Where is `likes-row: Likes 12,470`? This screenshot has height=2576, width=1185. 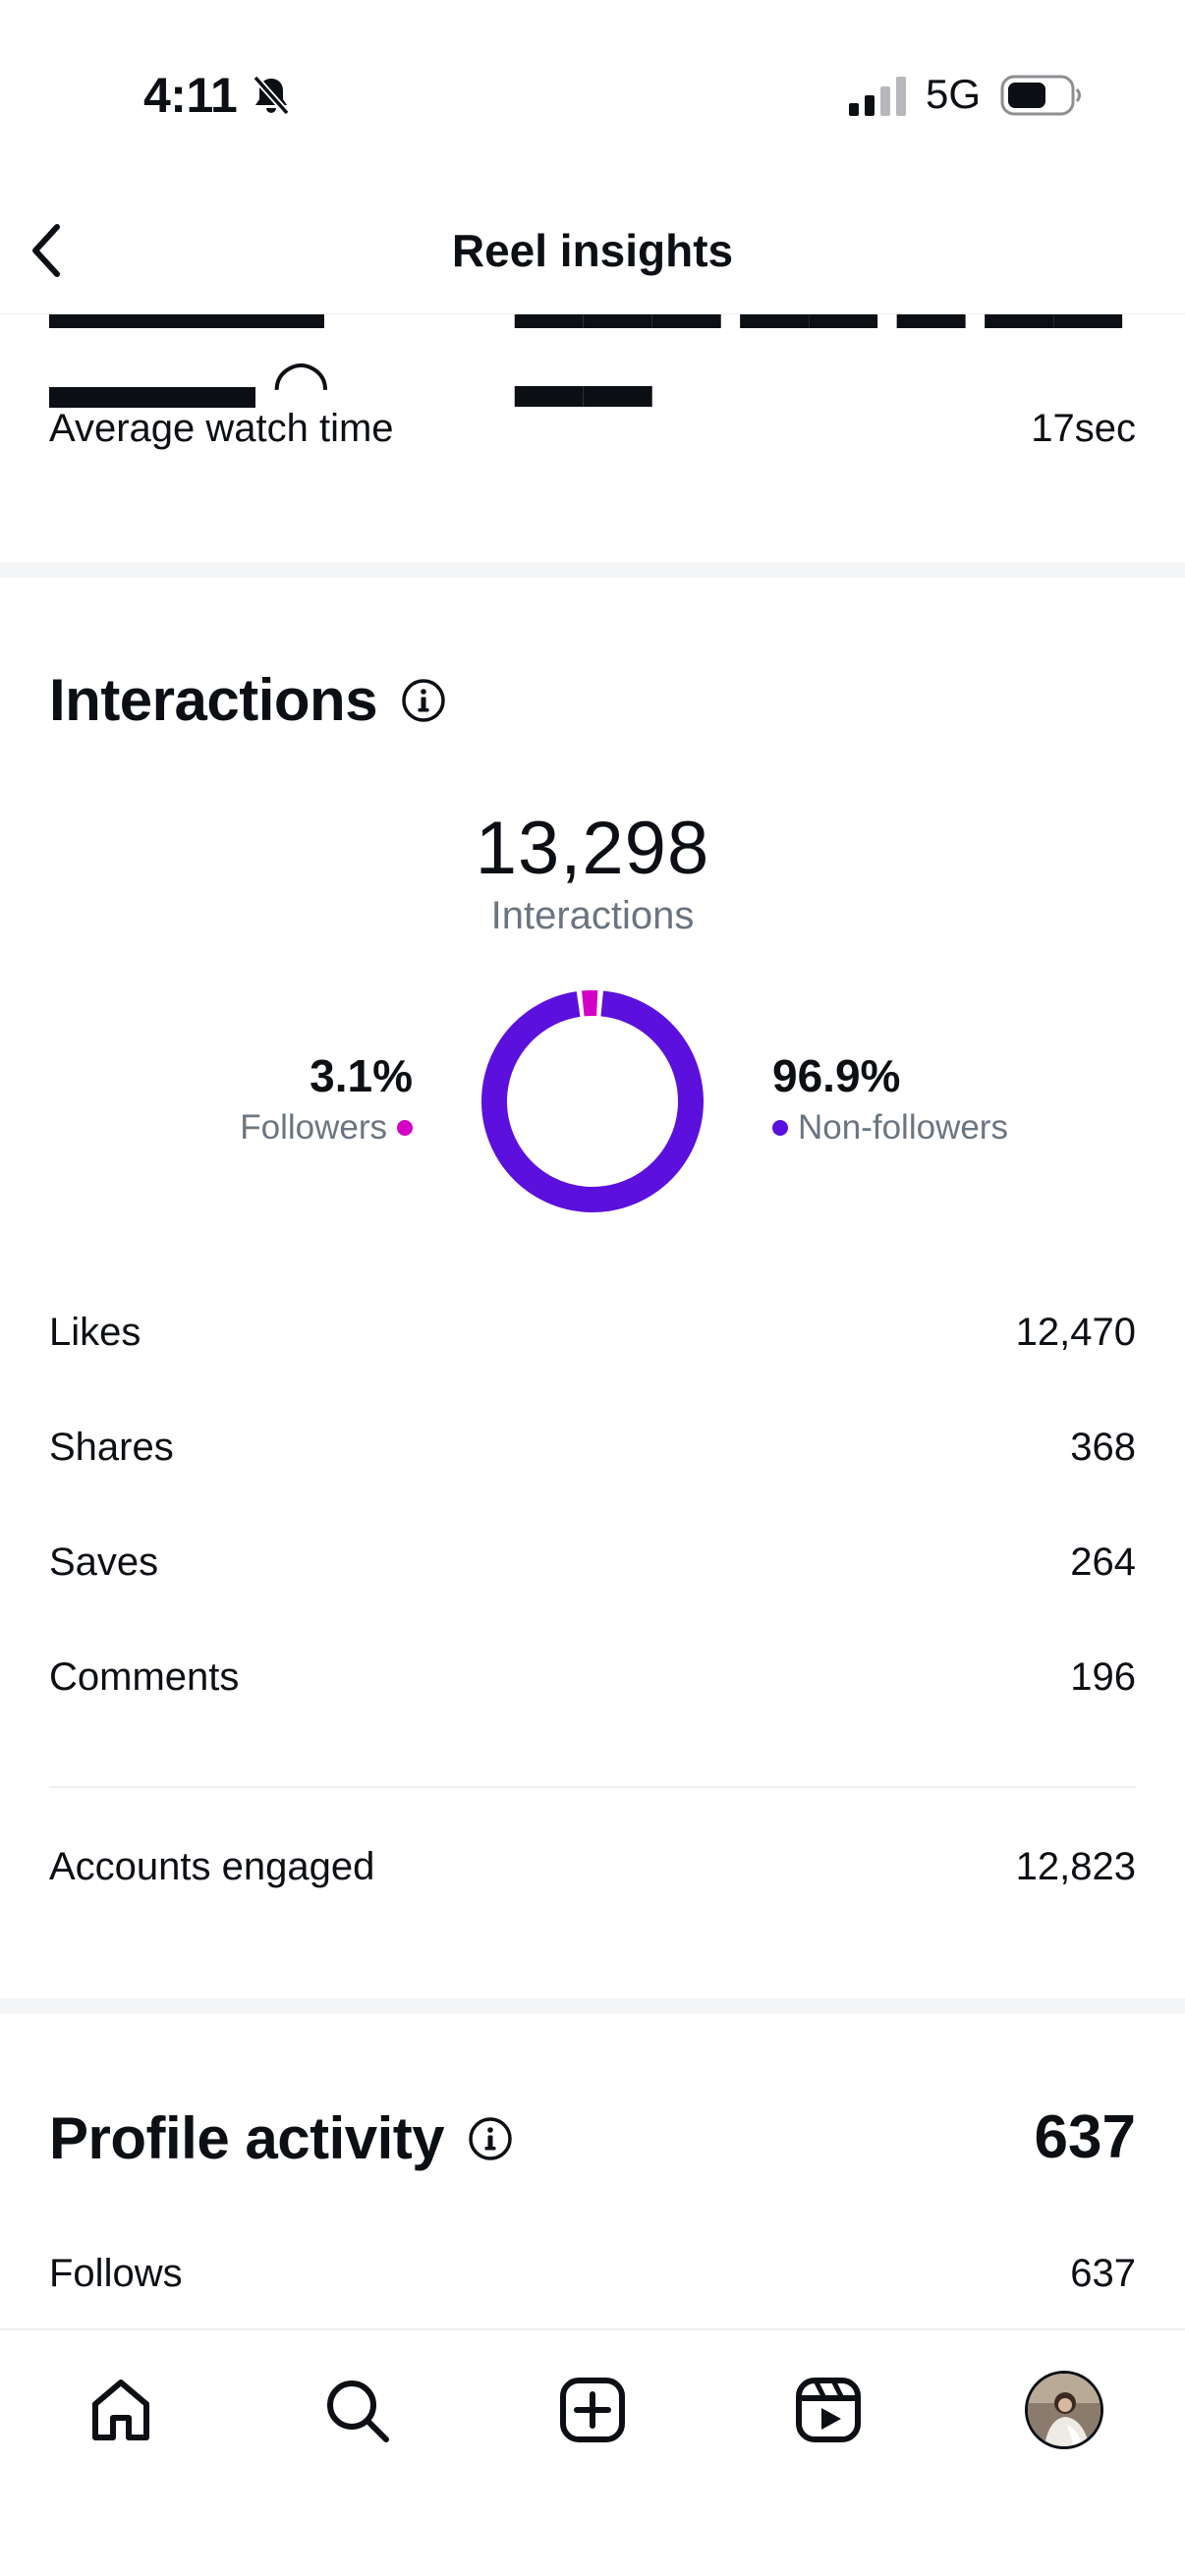
likes-row: Likes 12,470 is located at coordinates (592, 1333).